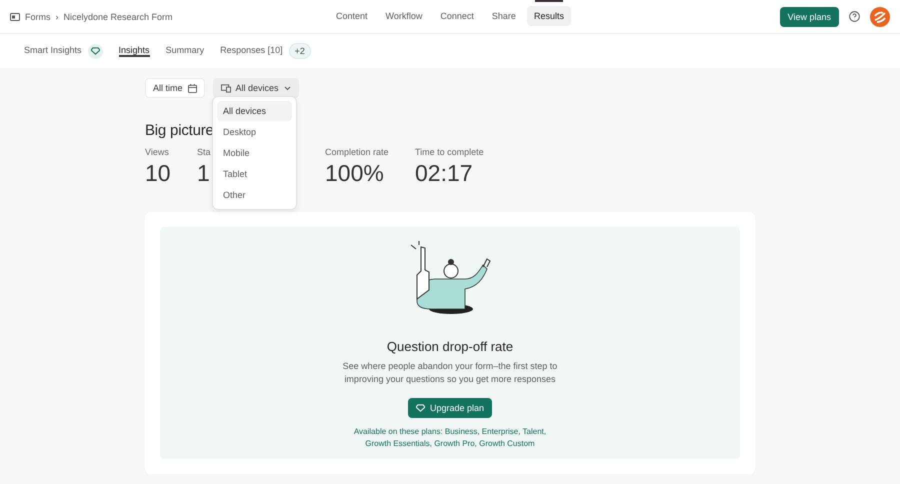  I want to click on stat-label: Sta, so click(204, 152).